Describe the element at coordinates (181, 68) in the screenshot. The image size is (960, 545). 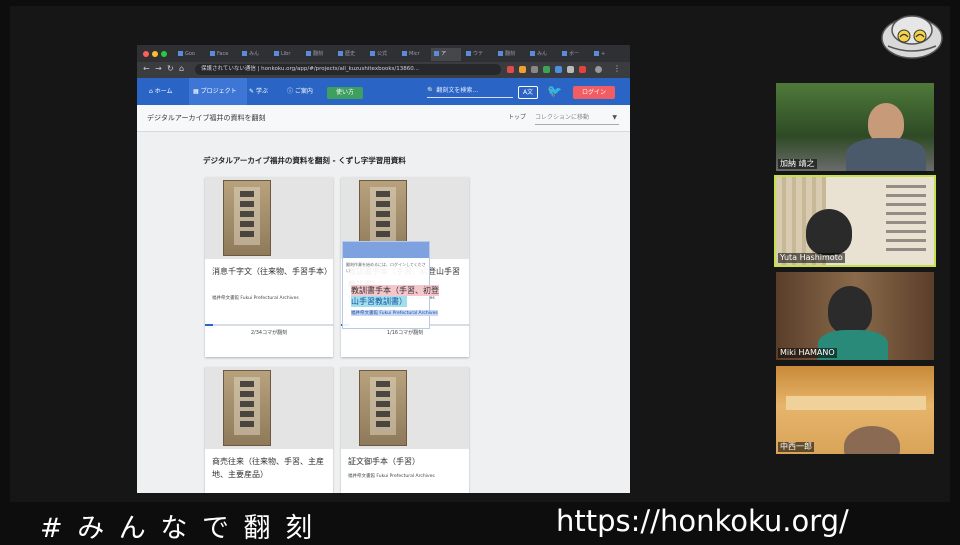
I see `home-icon: ⌂` at that location.